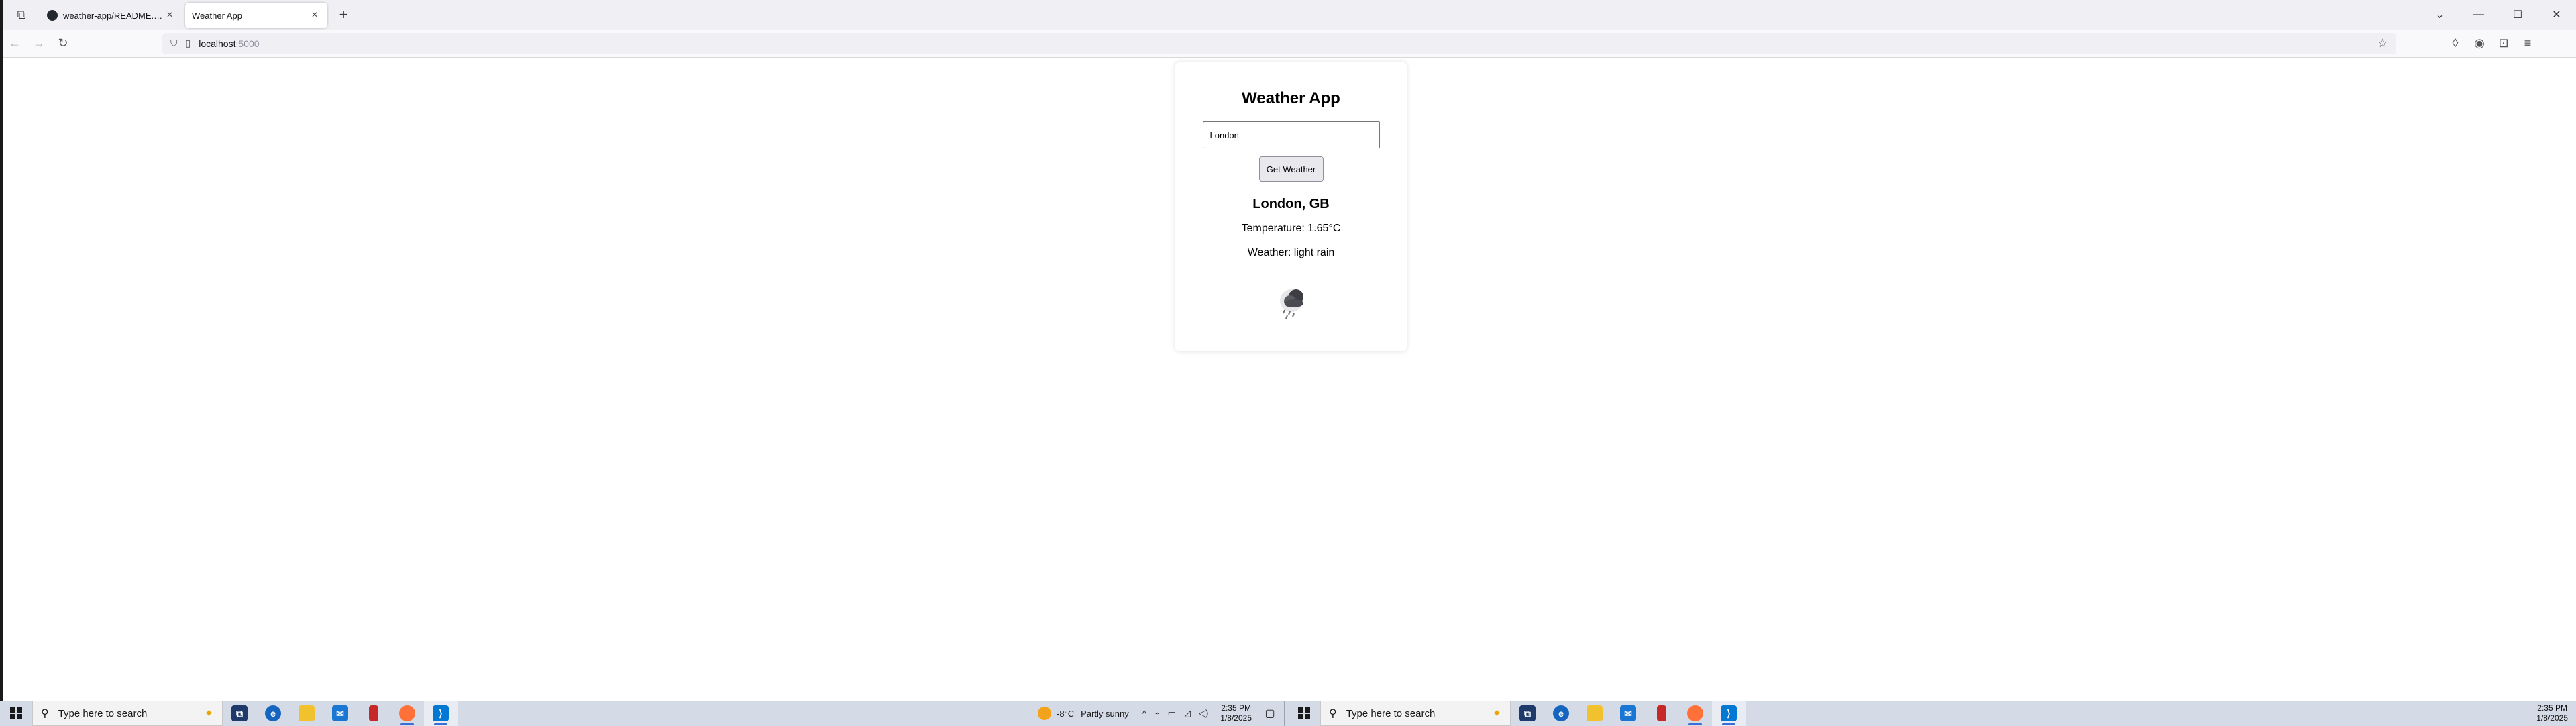 The width and height of the screenshot is (2576, 726). I want to click on url-host: localhost, so click(217, 44).